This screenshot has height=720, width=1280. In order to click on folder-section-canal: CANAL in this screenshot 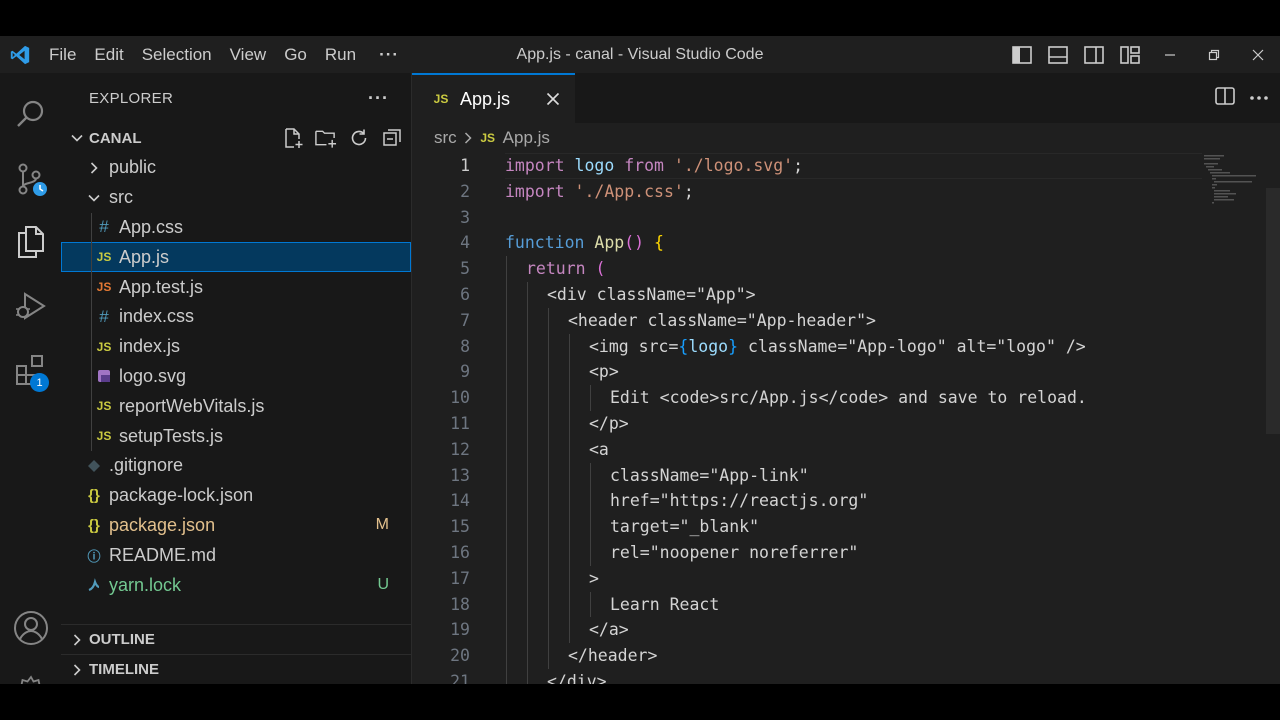, I will do `click(236, 138)`.